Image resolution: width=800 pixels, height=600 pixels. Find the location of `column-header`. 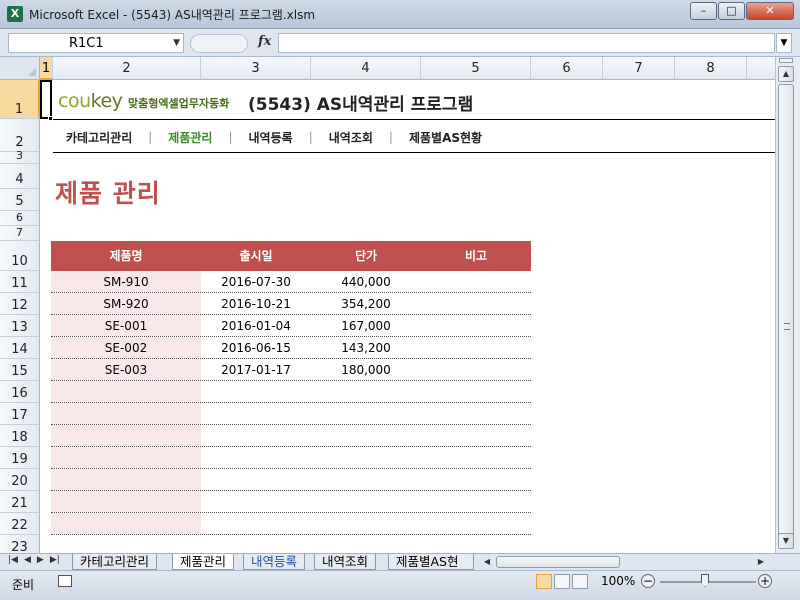

column-header is located at coordinates (761, 68).